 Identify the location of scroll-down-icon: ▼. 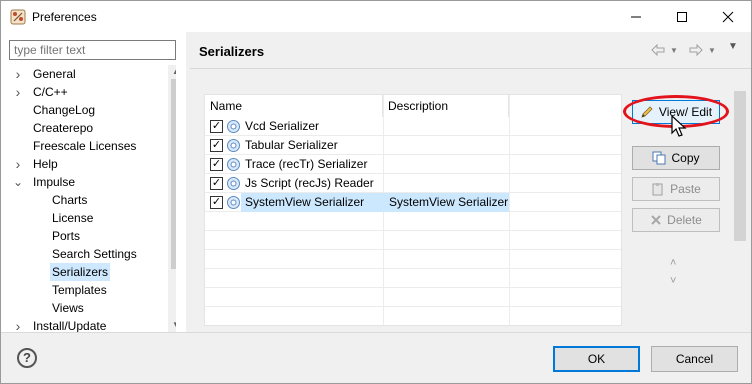
(172, 325).